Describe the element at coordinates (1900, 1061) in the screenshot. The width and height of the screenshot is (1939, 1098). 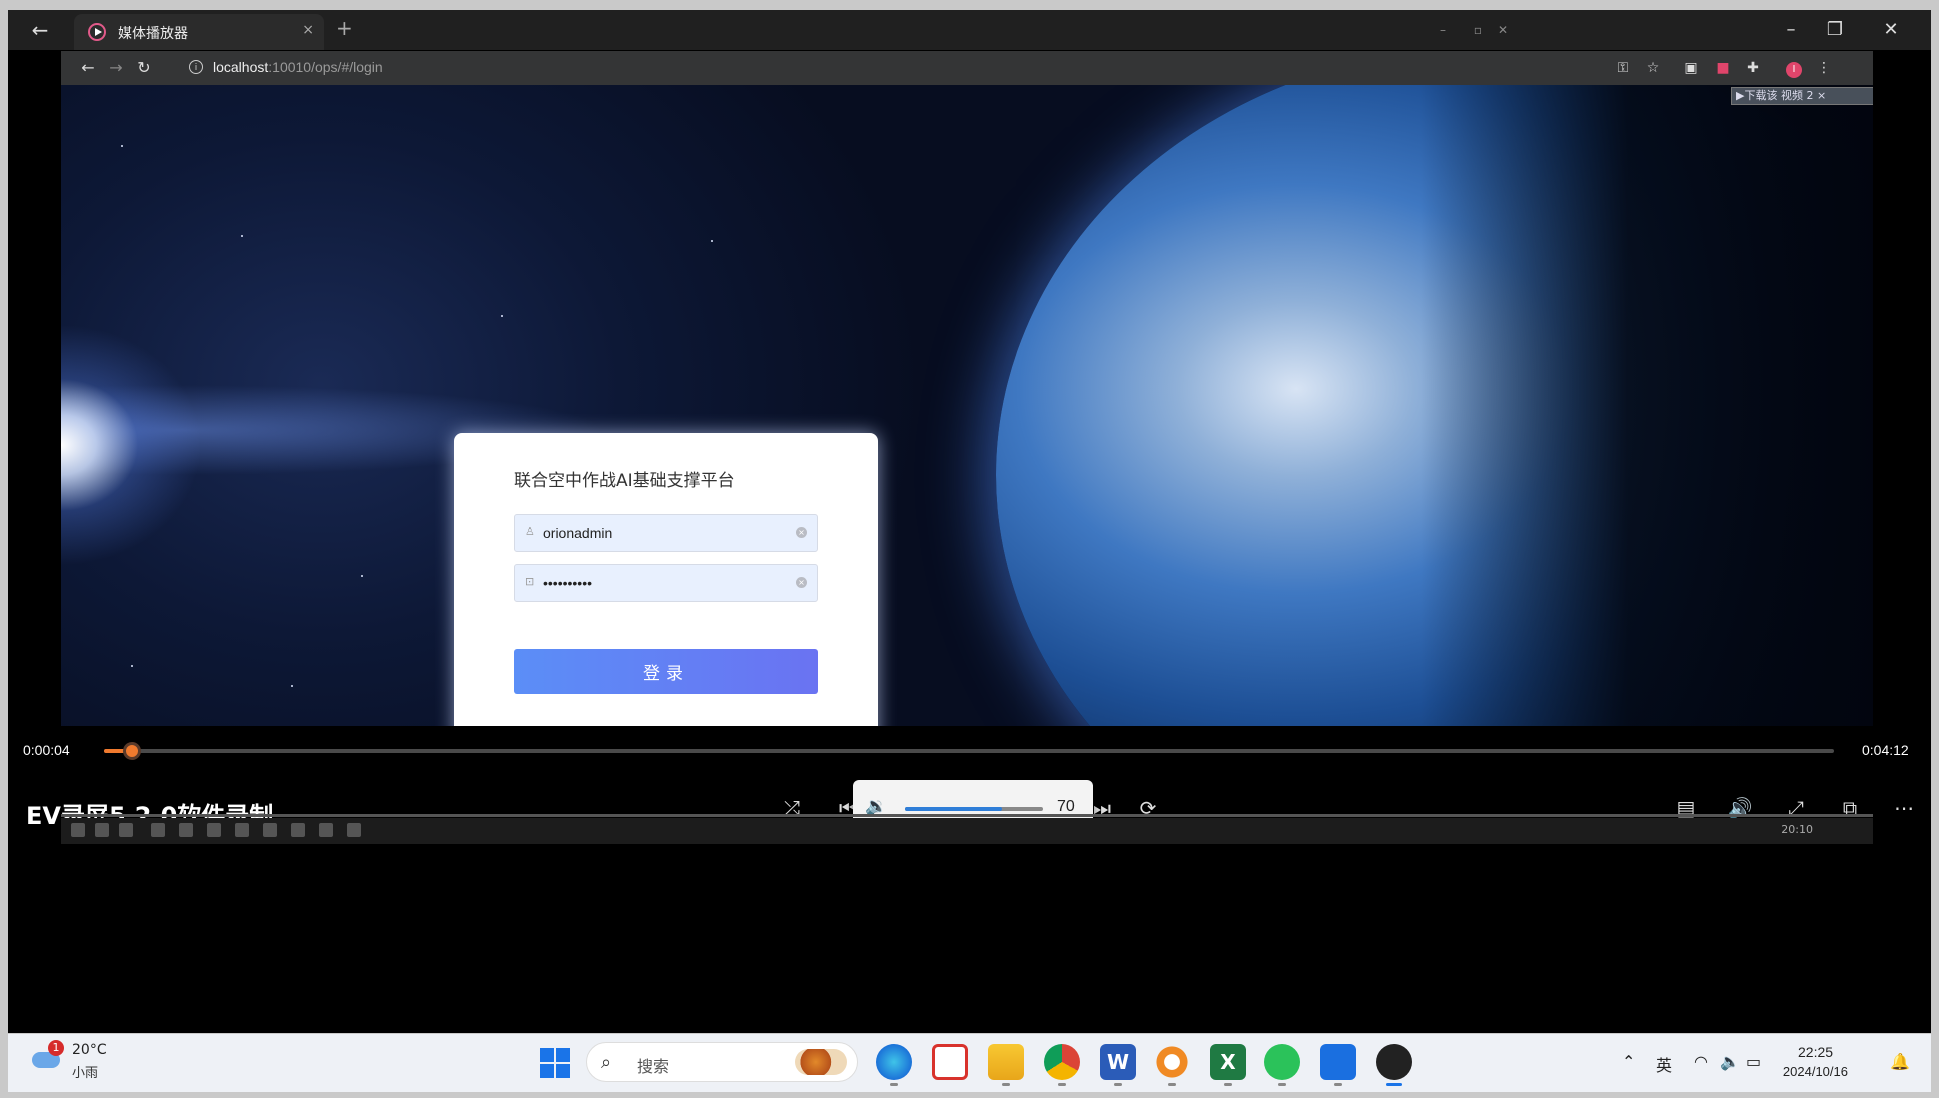
I see `notification-bell-icon: 🔔` at that location.